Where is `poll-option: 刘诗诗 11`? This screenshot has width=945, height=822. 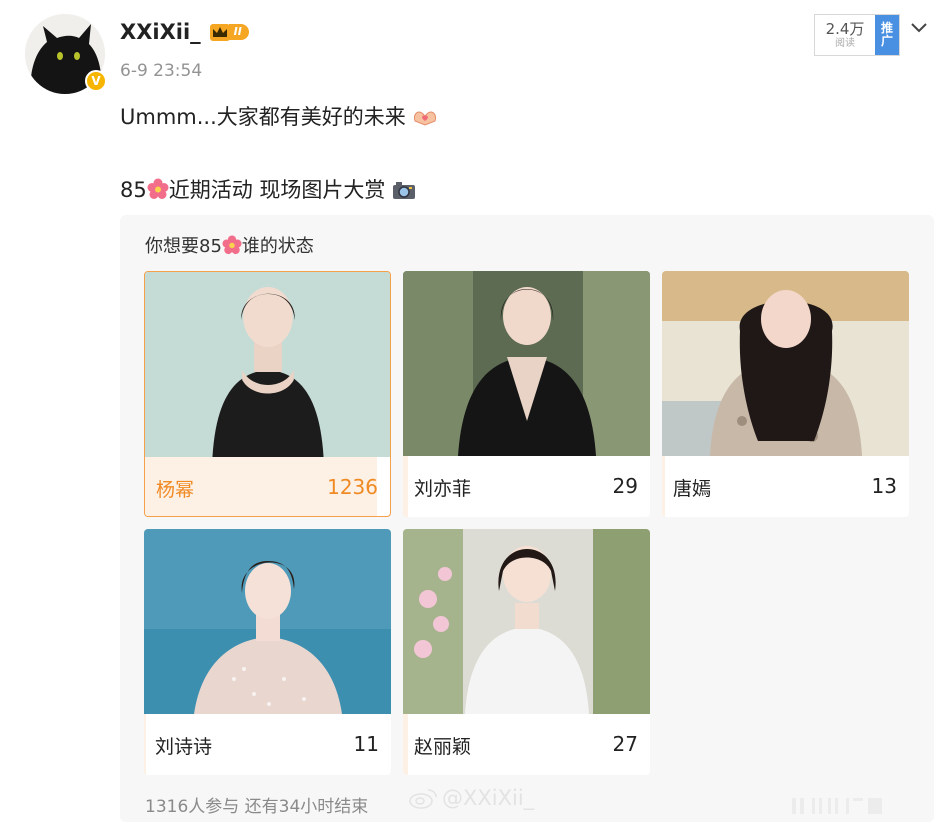 poll-option: 刘诗诗 11 is located at coordinates (267, 652).